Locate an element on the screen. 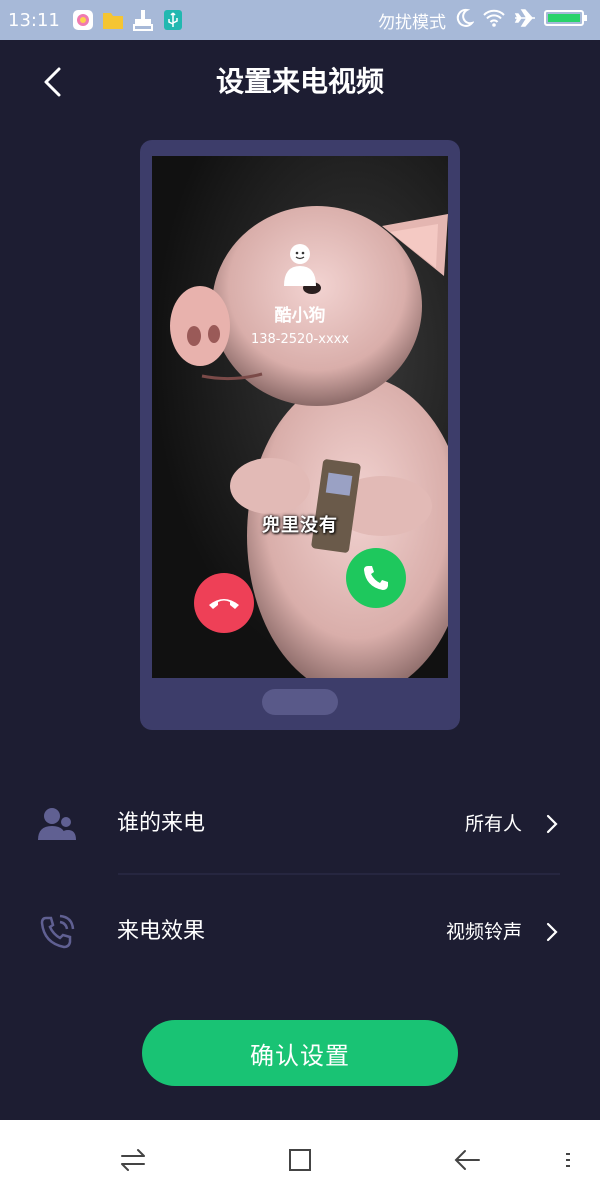 The width and height of the screenshot is (600, 1200). phone-ringing-icon is located at coordinates (58, 932).